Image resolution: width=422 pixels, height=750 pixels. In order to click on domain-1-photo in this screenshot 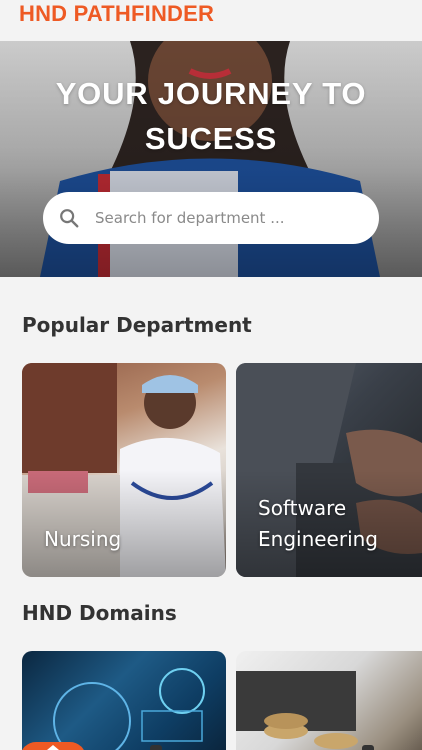, I will do `click(129, 709)`.